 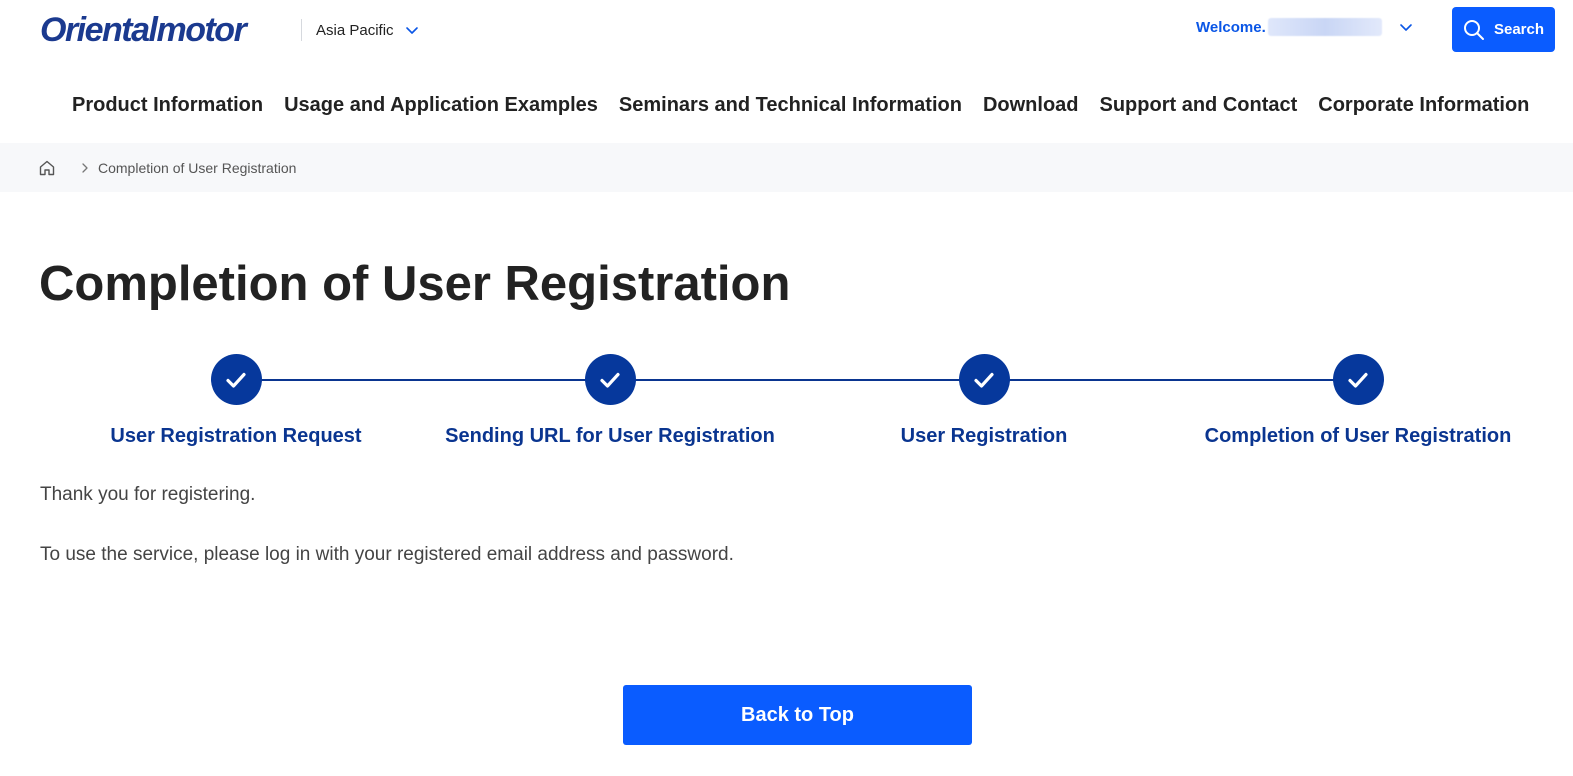 What do you see at coordinates (85, 167) in the screenshot?
I see `chevron-right-icon` at bounding box center [85, 167].